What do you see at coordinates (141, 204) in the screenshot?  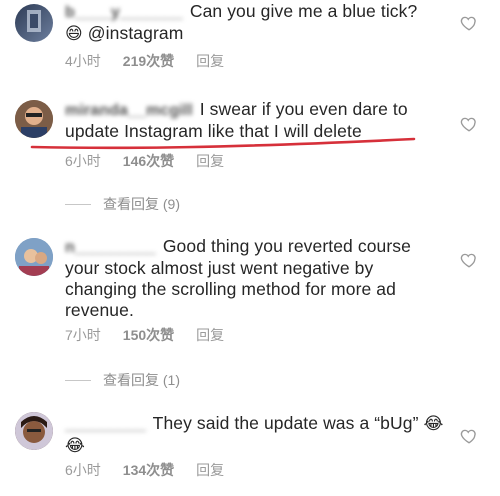 I see `view-replies-label: 查看回复 (9)` at bounding box center [141, 204].